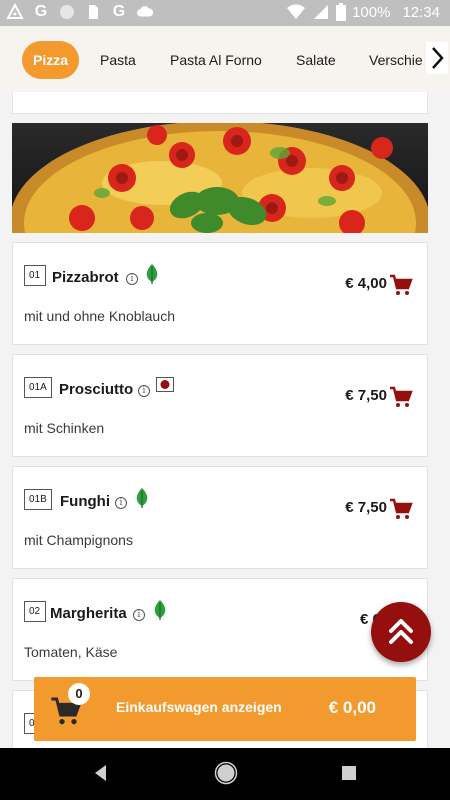 The image size is (450, 800). What do you see at coordinates (85, 501) in the screenshot?
I see `item-name: Funghi` at bounding box center [85, 501].